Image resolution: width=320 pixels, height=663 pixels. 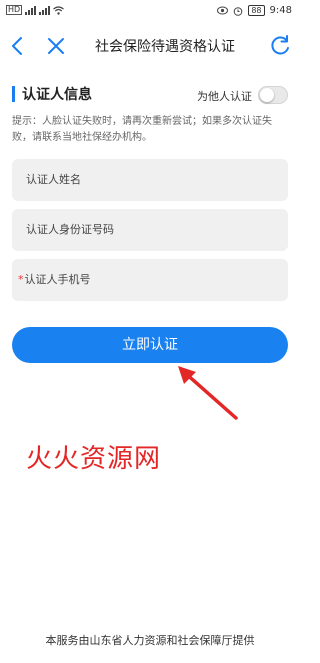 What do you see at coordinates (59, 10) in the screenshot?
I see `wifi-icon` at bounding box center [59, 10].